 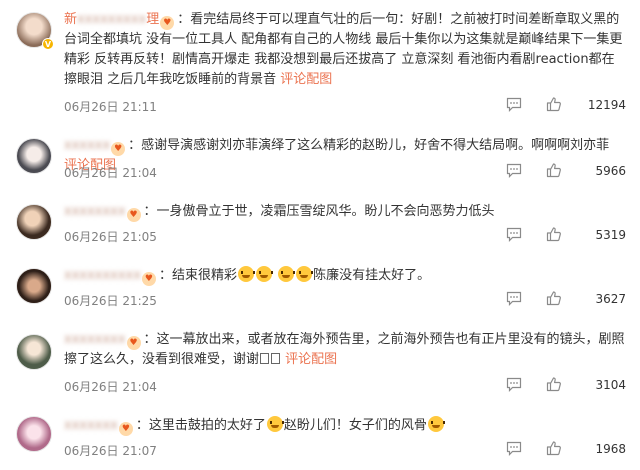 What do you see at coordinates (102, 275) in the screenshot?
I see `username-hidden: xxxxxxxxxx` at bounding box center [102, 275].